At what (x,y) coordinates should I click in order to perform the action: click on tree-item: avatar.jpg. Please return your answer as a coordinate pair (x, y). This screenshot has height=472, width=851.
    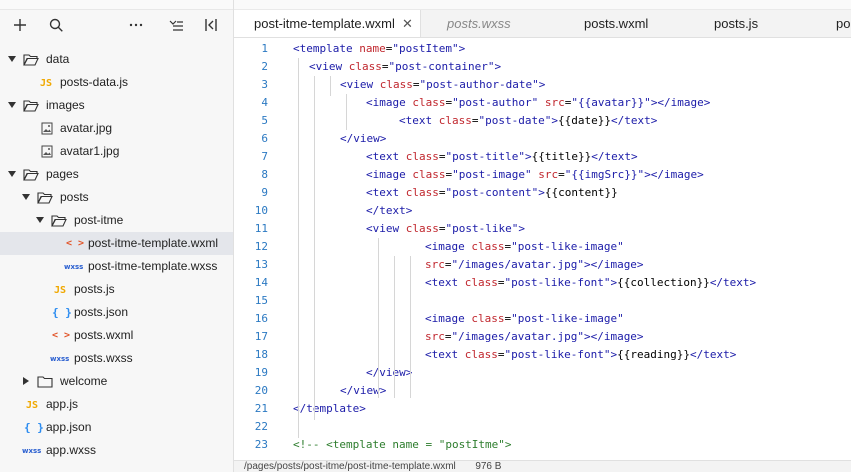
    Looking at the image, I should click on (116, 128).